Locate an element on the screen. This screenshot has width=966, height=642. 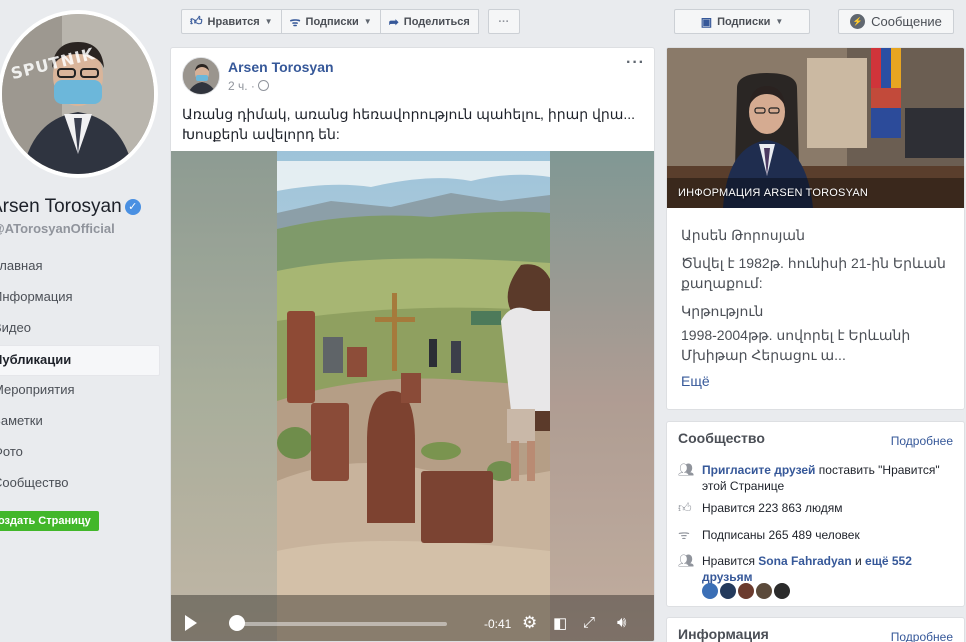
friend-name-link: Sona Fahradyan is located at coordinates (804, 561).